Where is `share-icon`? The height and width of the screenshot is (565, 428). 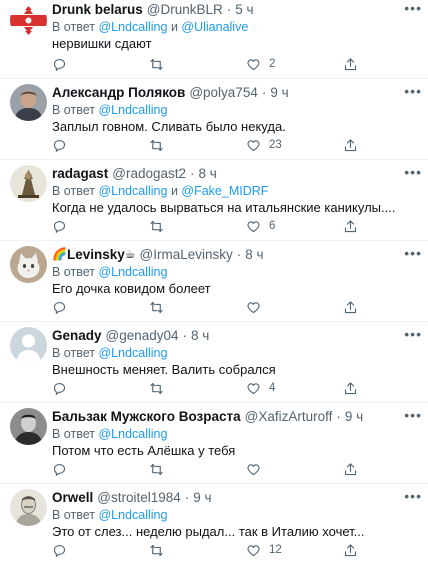 share-icon is located at coordinates (350, 306).